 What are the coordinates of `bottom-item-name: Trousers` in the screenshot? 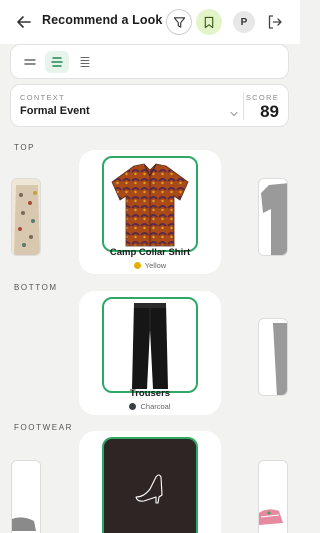 It's located at (150, 393).